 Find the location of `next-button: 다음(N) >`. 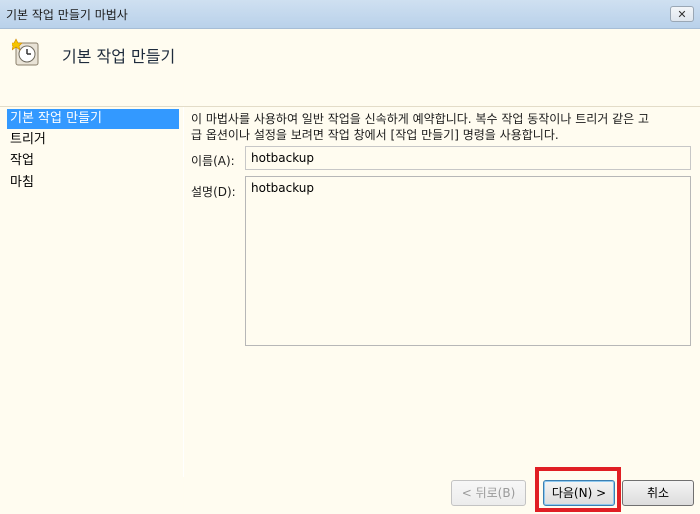

next-button: 다음(N) > is located at coordinates (579, 493).